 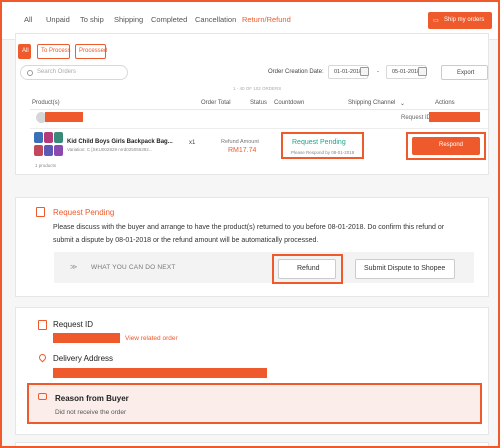 I want to click on redacted-request-number, so click(x=86, y=338).